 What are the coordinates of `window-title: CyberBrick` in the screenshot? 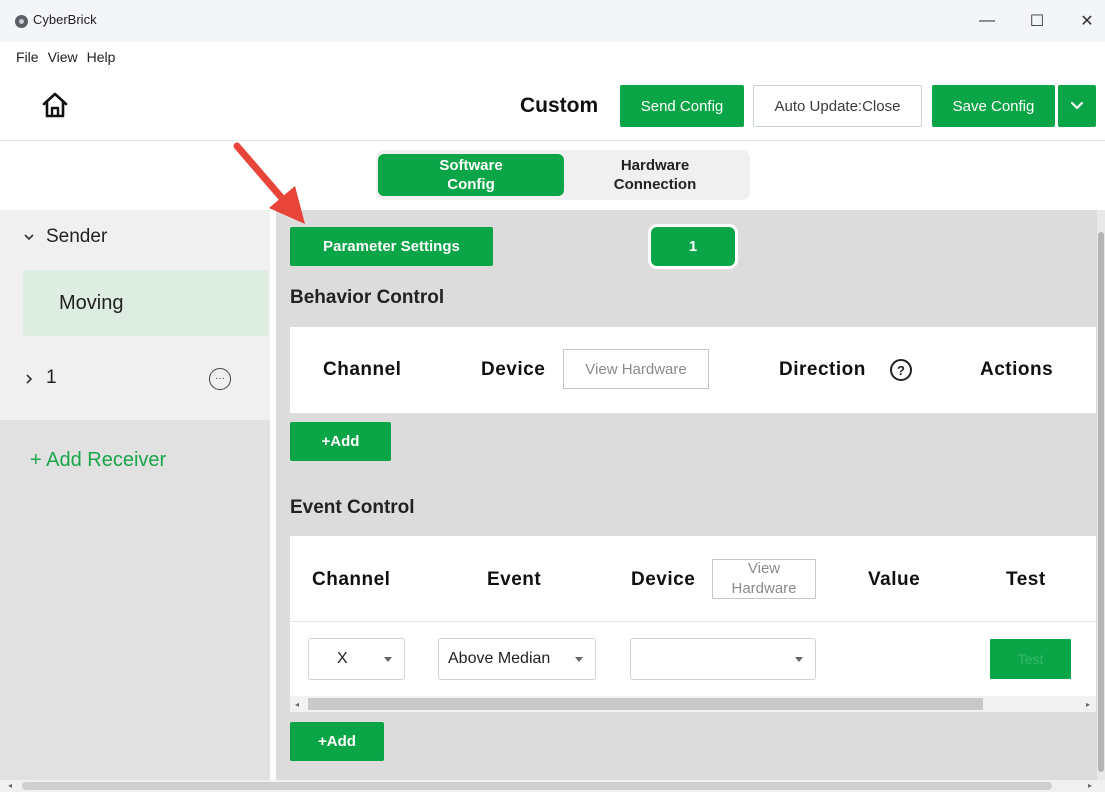 It's located at (65, 19).